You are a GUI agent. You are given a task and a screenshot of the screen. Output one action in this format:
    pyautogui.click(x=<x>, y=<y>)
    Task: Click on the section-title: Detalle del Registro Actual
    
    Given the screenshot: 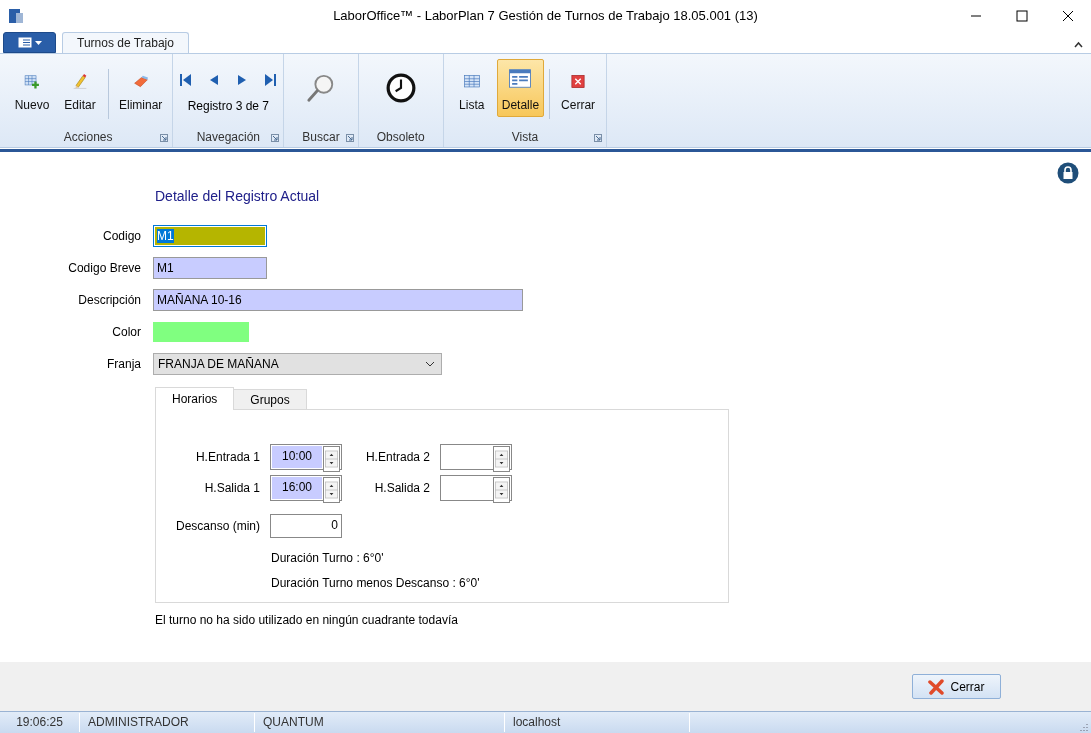 What is the action you would take?
    pyautogui.click(x=238, y=196)
    